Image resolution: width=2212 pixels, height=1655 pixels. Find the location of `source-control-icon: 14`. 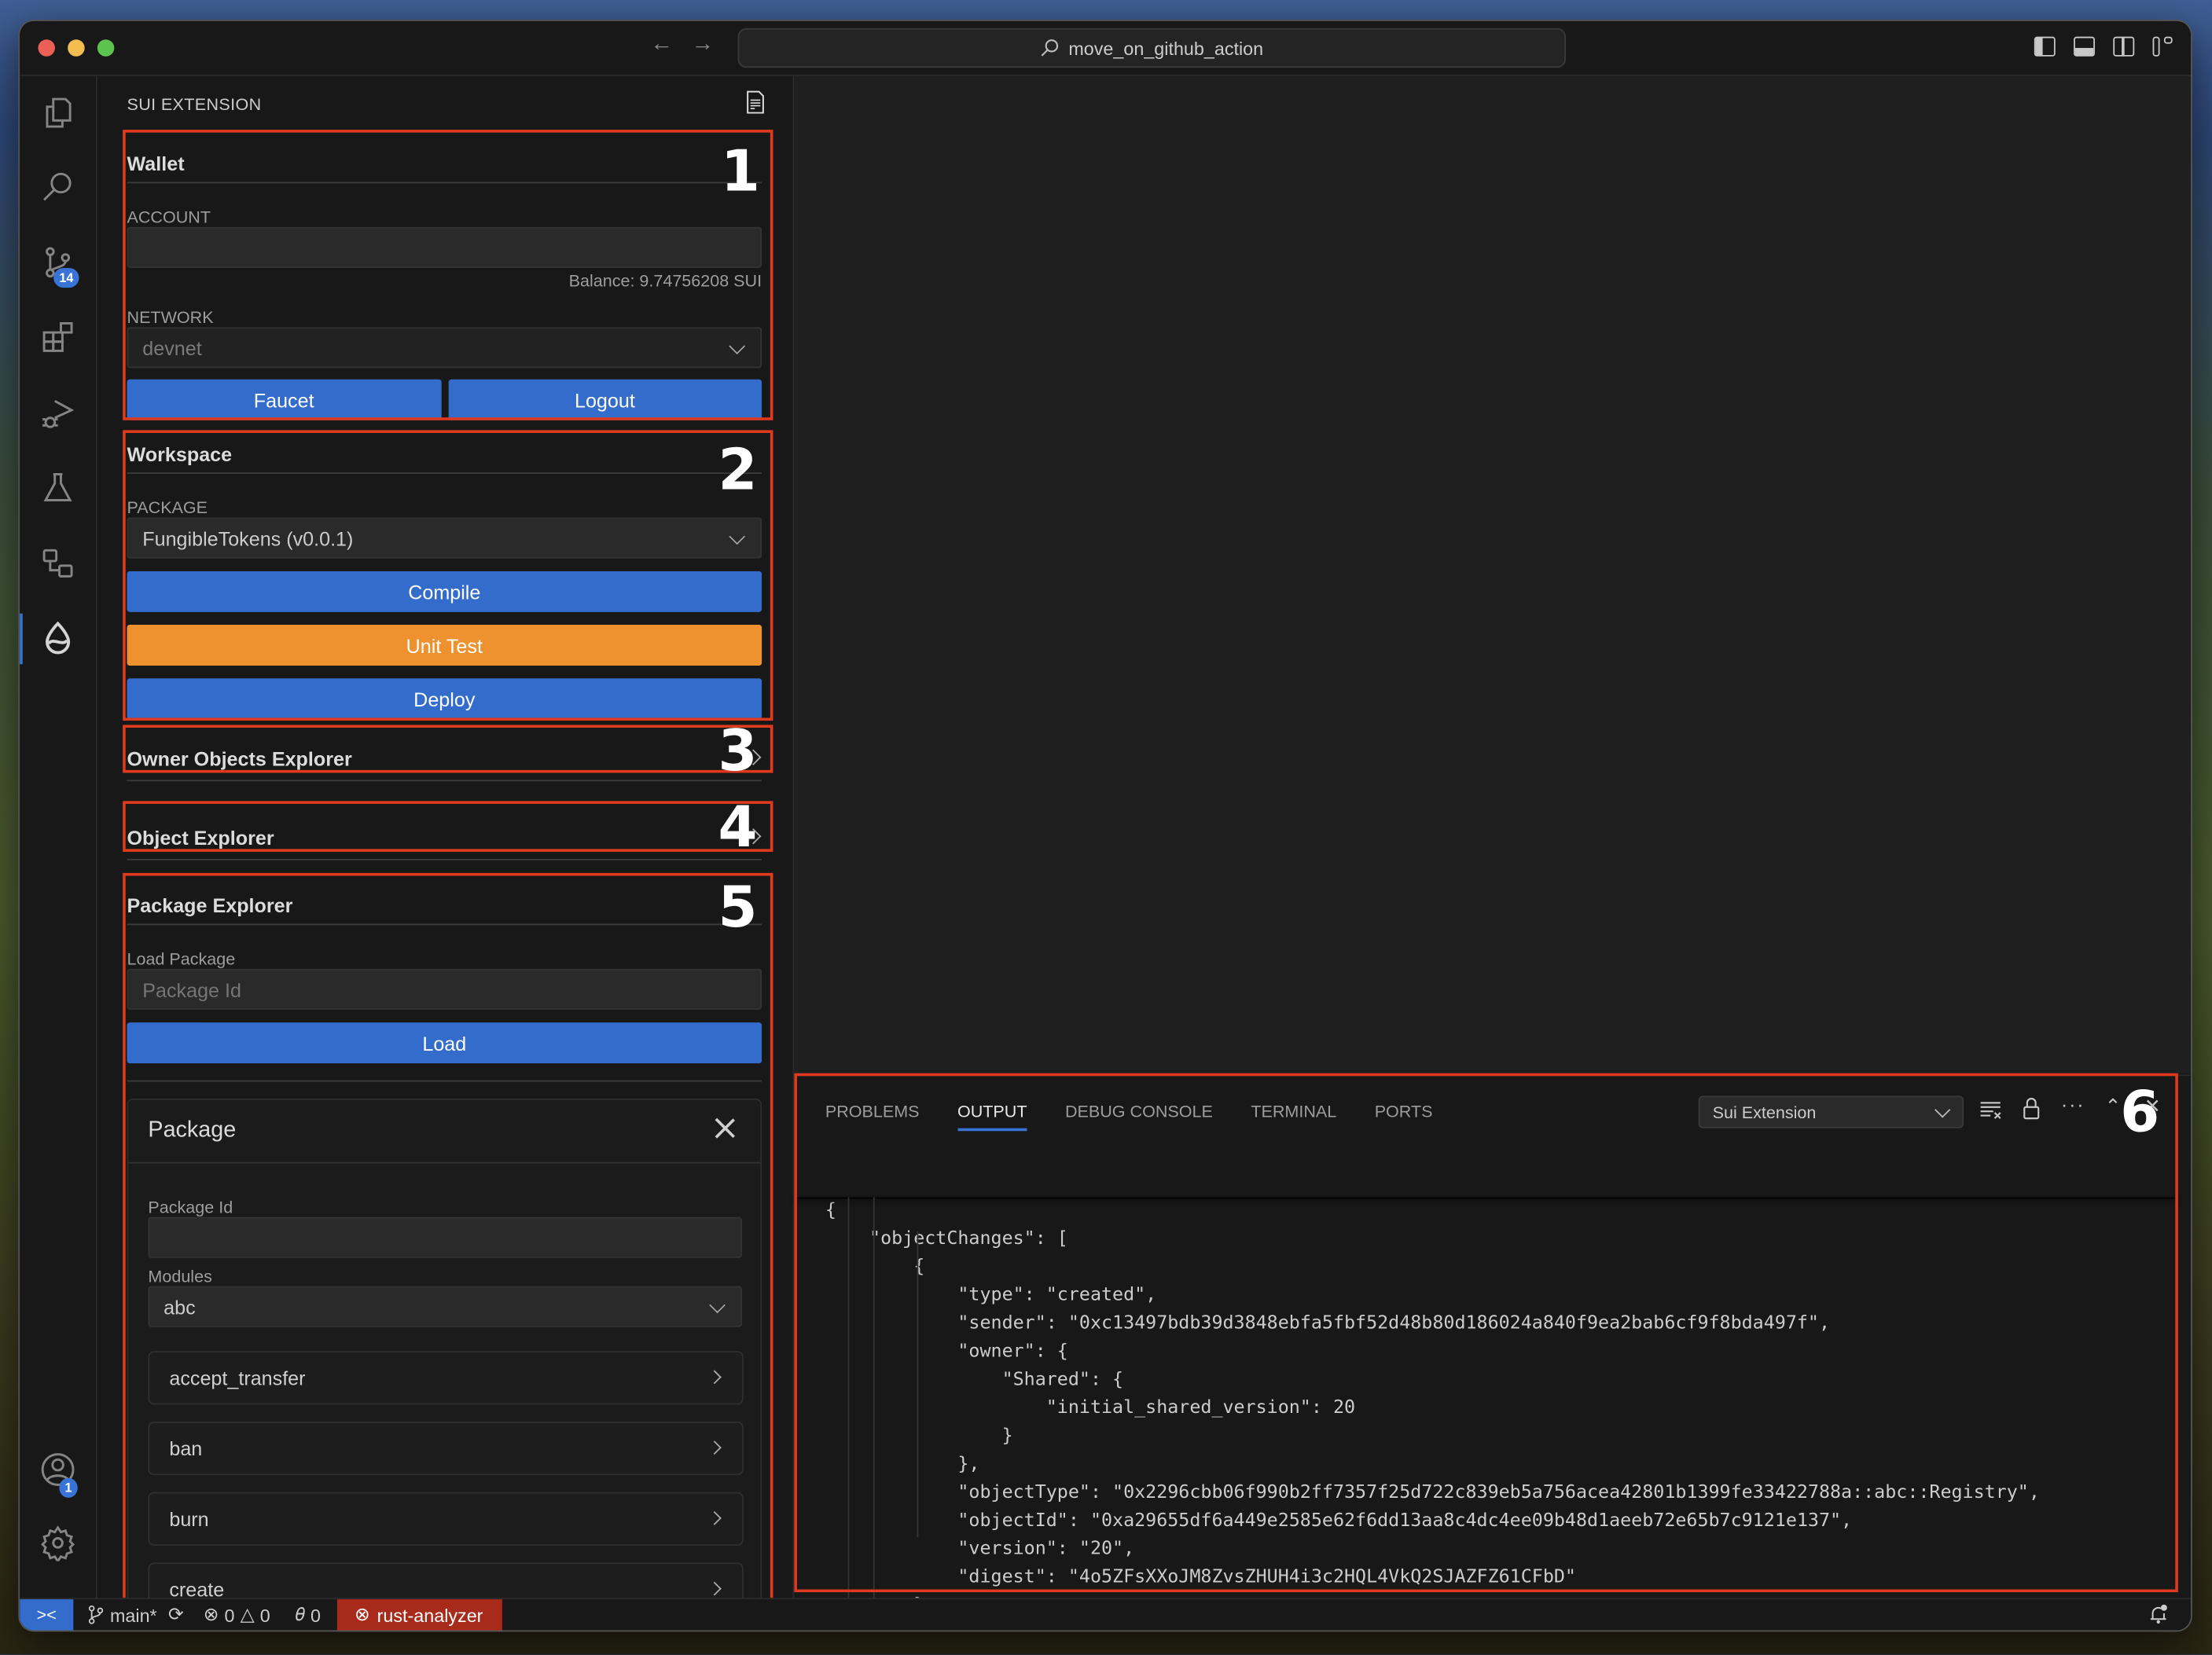

source-control-icon: 14 is located at coordinates (58, 262).